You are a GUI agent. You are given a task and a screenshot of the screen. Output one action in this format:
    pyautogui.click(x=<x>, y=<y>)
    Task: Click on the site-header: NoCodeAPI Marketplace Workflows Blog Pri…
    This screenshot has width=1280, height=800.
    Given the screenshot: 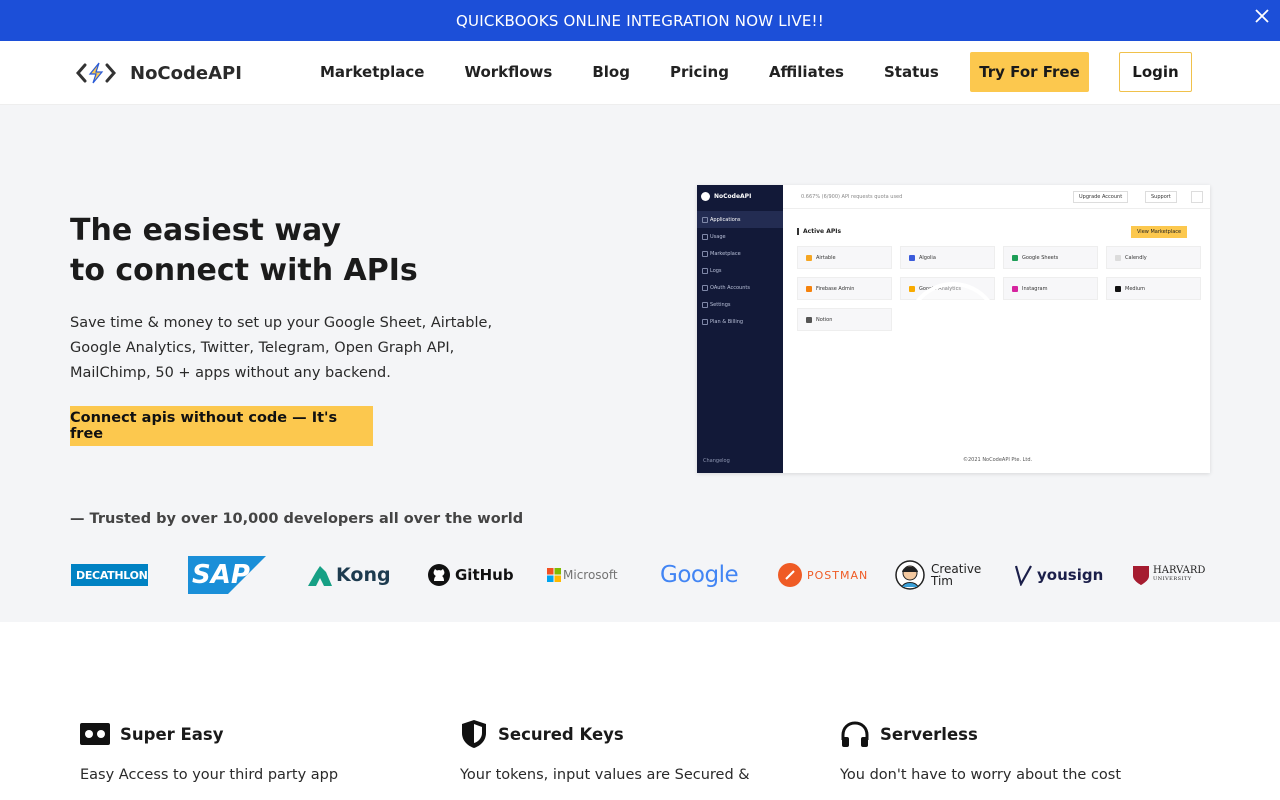 What is the action you would take?
    pyautogui.click(x=640, y=73)
    